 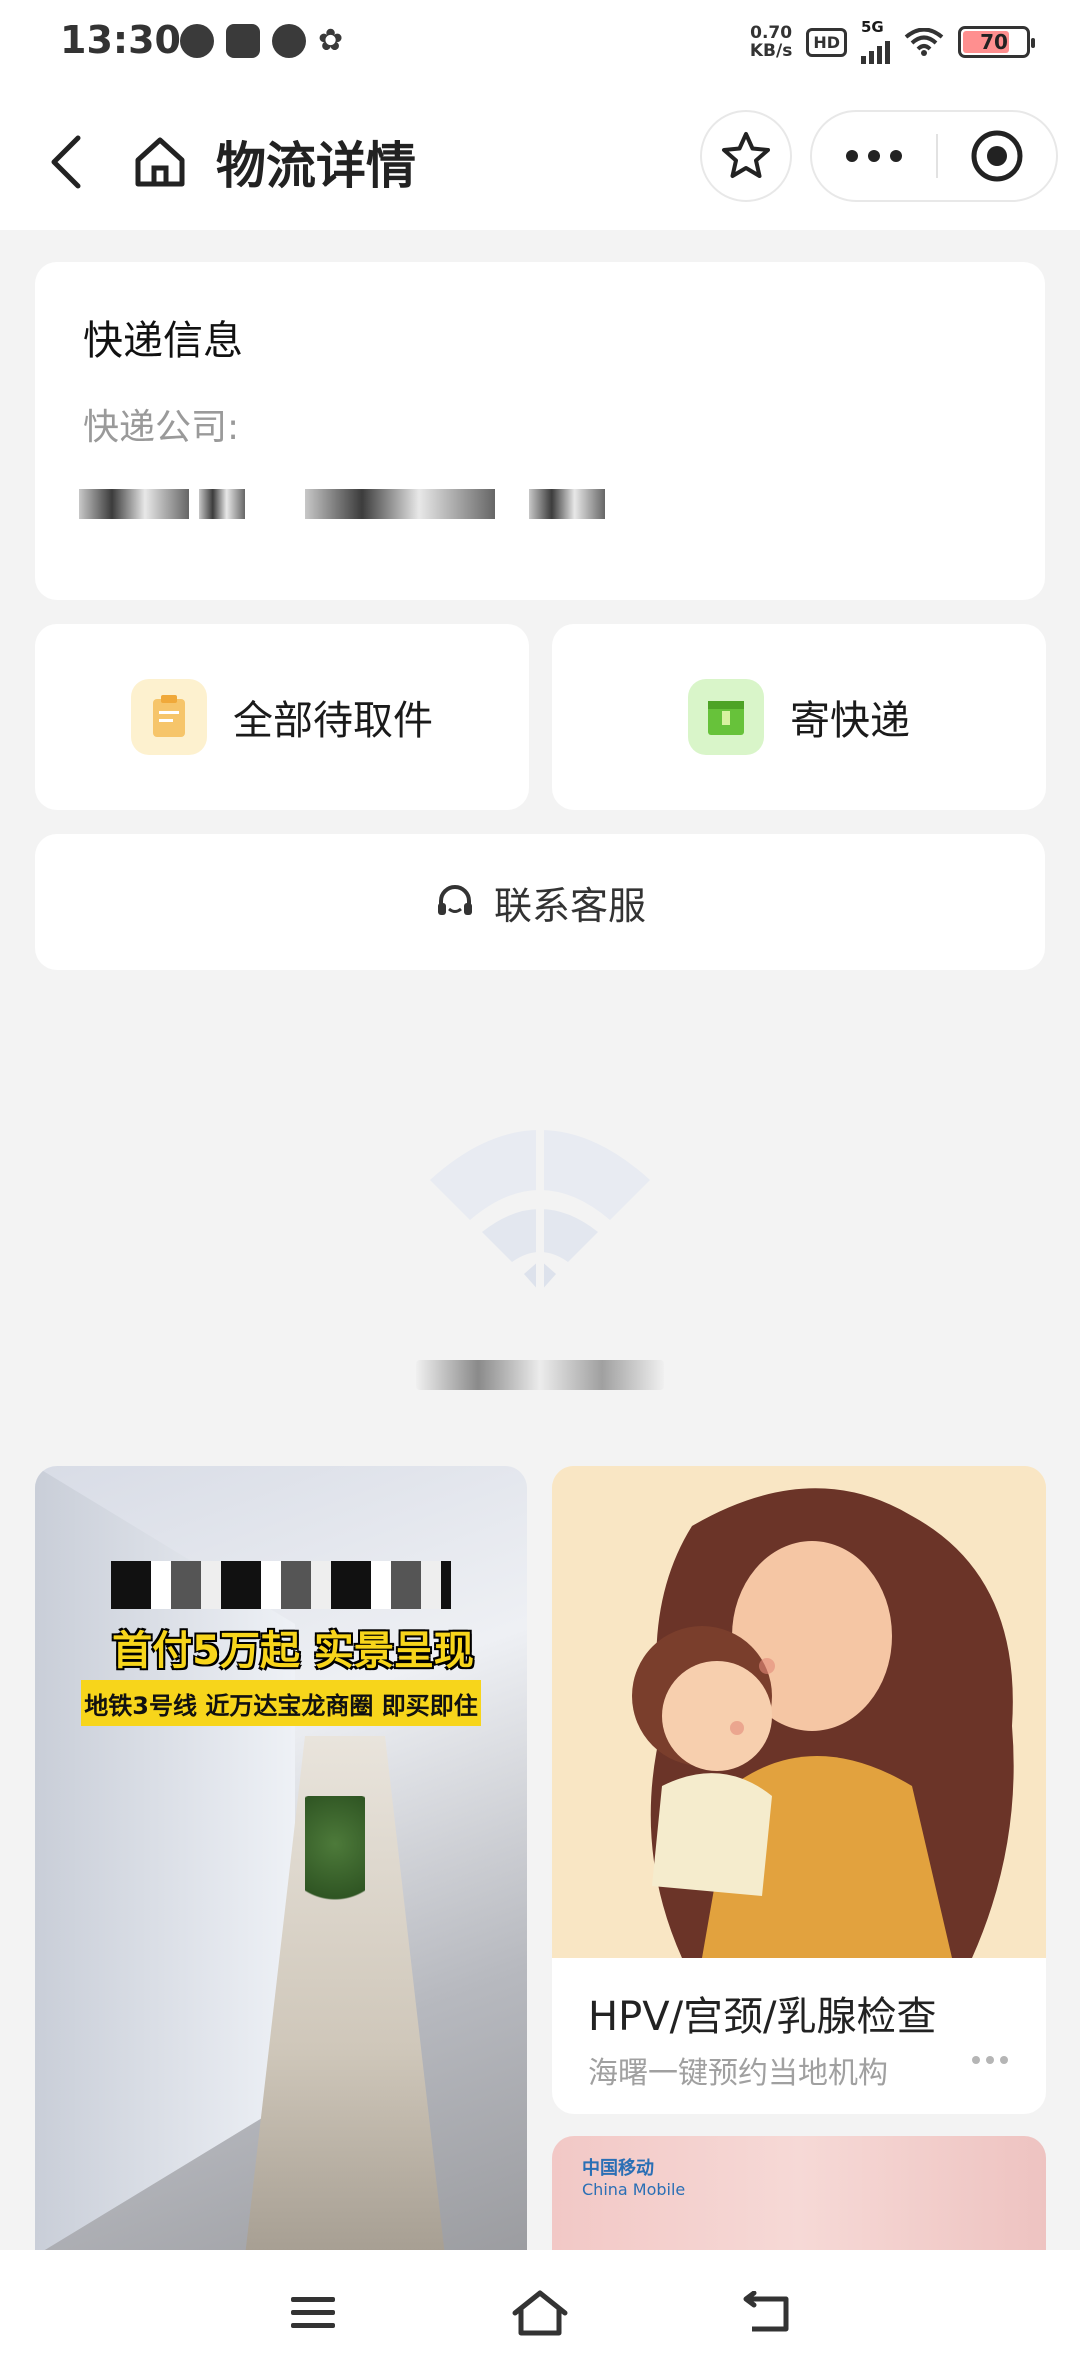 What do you see at coordinates (289, 41) in the screenshot?
I see `app-icon` at bounding box center [289, 41].